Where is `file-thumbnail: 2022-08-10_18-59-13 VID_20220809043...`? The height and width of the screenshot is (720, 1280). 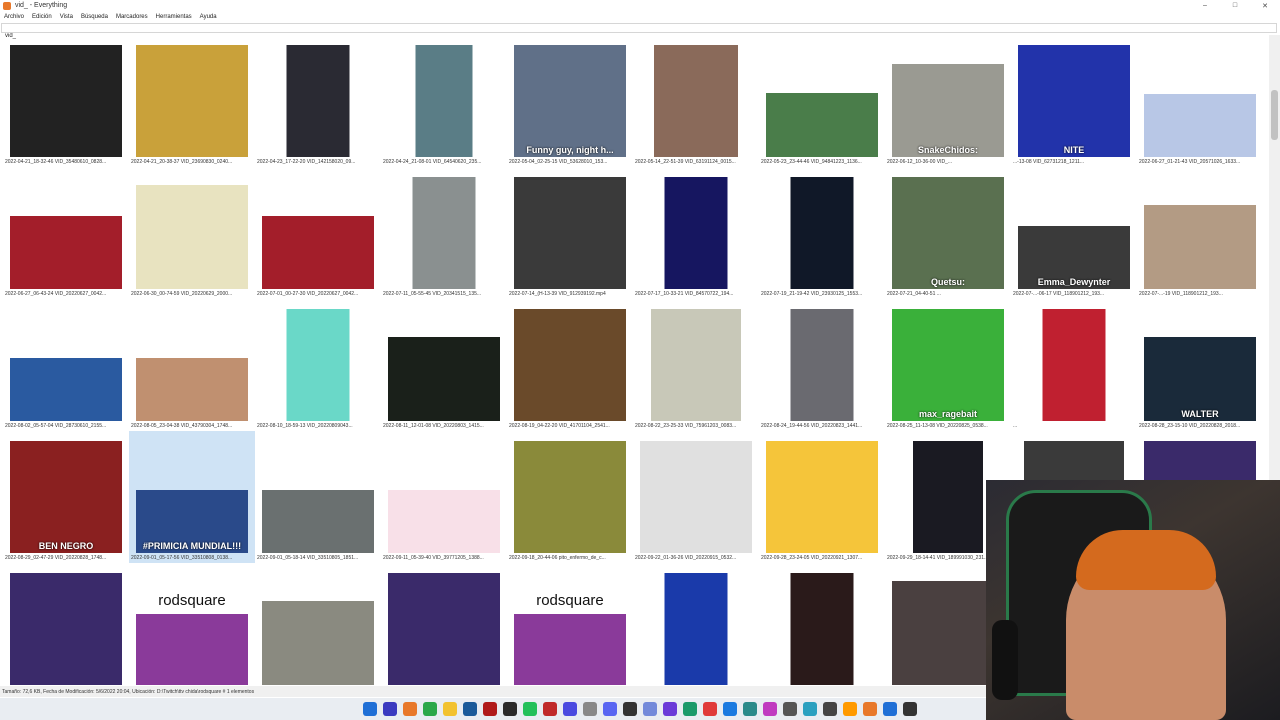
file-thumbnail: 2022-08-10_18-59-13 VID_20220809043... is located at coordinates (318, 365).